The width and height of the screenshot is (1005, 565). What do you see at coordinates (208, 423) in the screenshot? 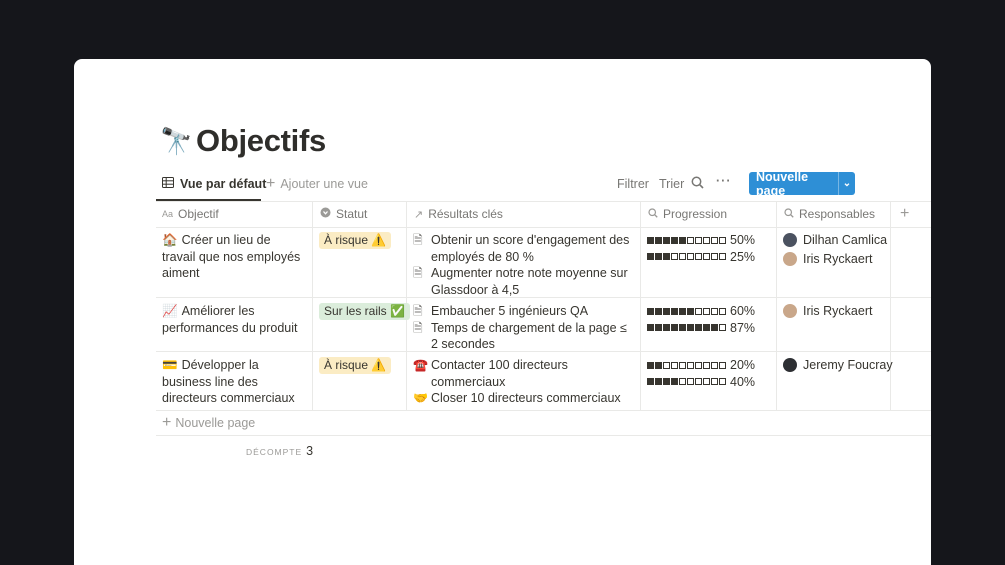
I see `add-new-page-row: + Nouvelle page` at bounding box center [208, 423].